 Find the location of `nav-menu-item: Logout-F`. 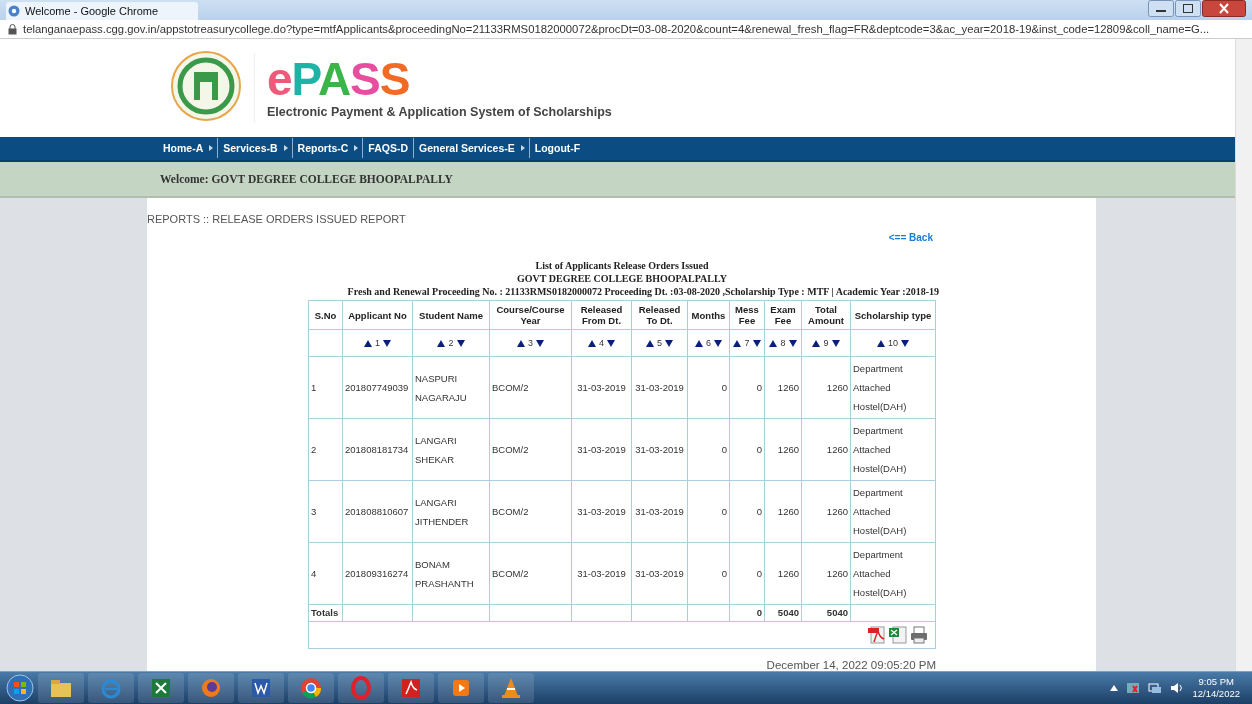

nav-menu-item: Logout-F is located at coordinates (557, 148).